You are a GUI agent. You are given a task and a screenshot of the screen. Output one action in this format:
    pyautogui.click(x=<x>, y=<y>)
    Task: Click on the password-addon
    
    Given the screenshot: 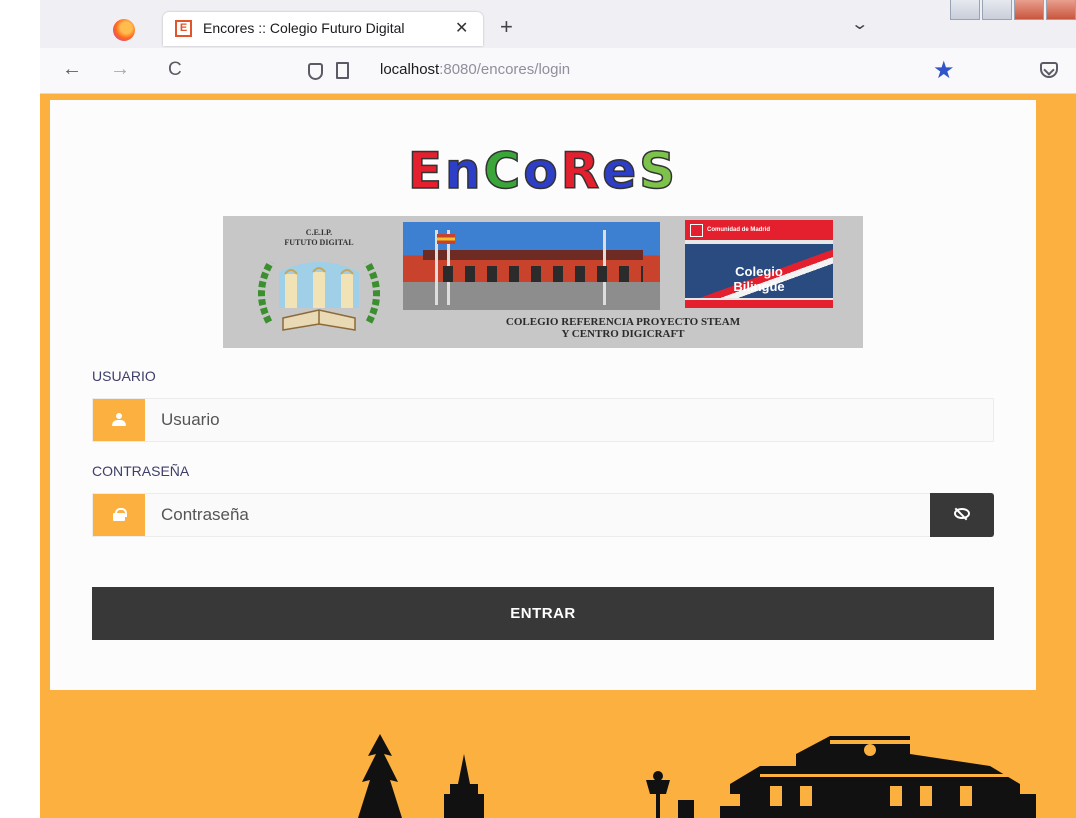 What is the action you would take?
    pyautogui.click(x=119, y=515)
    